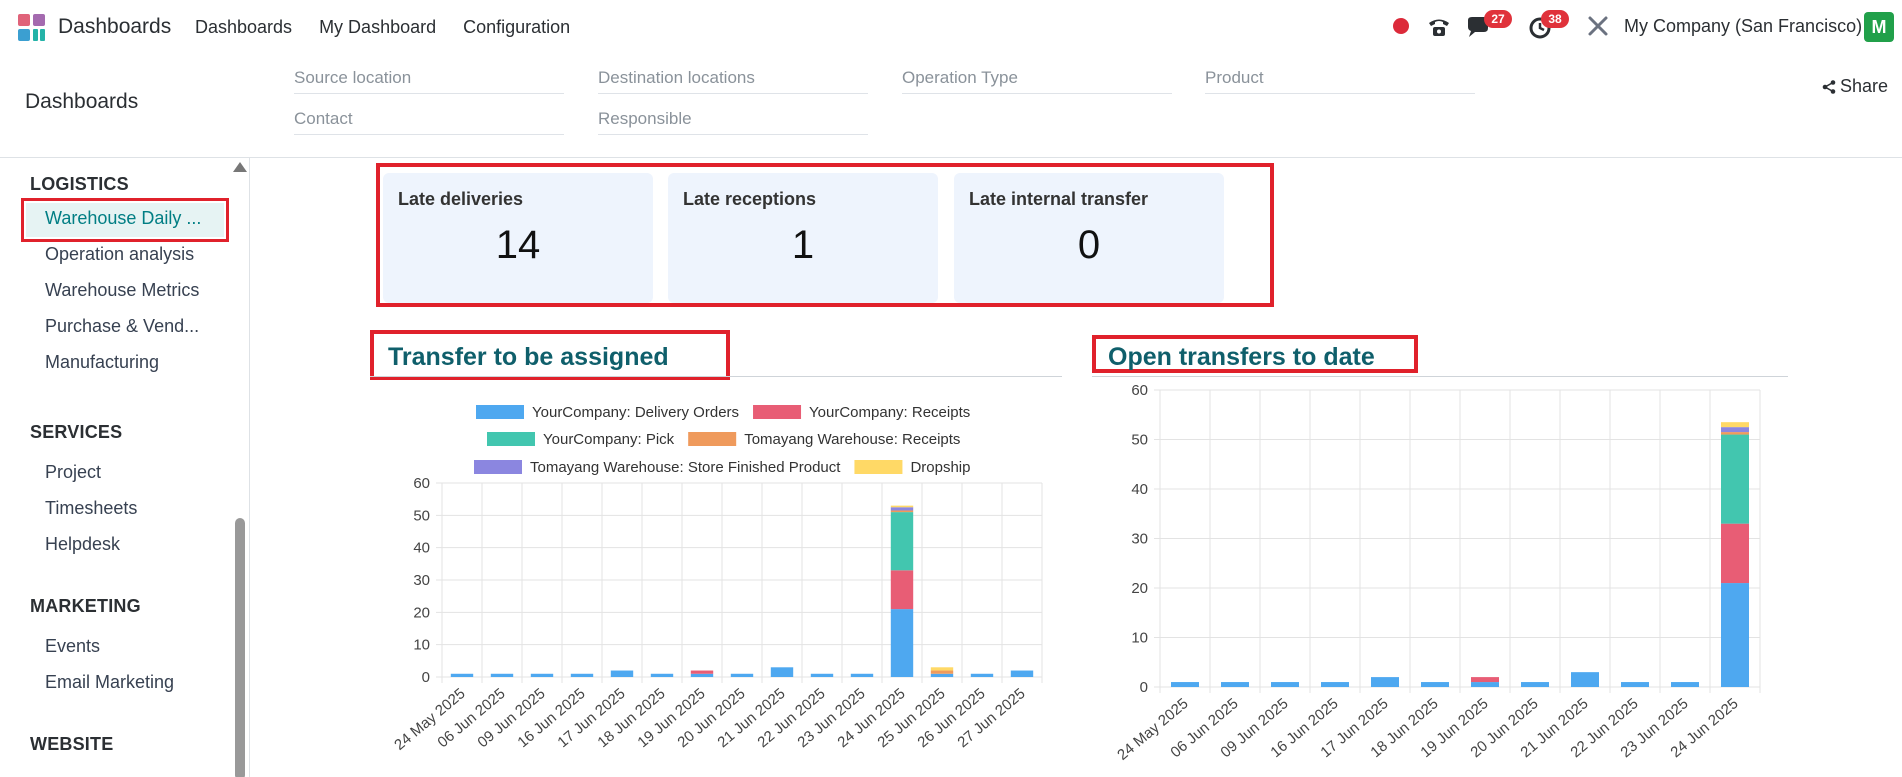  What do you see at coordinates (889, 412) in the screenshot?
I see `legend-label: YourCompany: Receipts` at bounding box center [889, 412].